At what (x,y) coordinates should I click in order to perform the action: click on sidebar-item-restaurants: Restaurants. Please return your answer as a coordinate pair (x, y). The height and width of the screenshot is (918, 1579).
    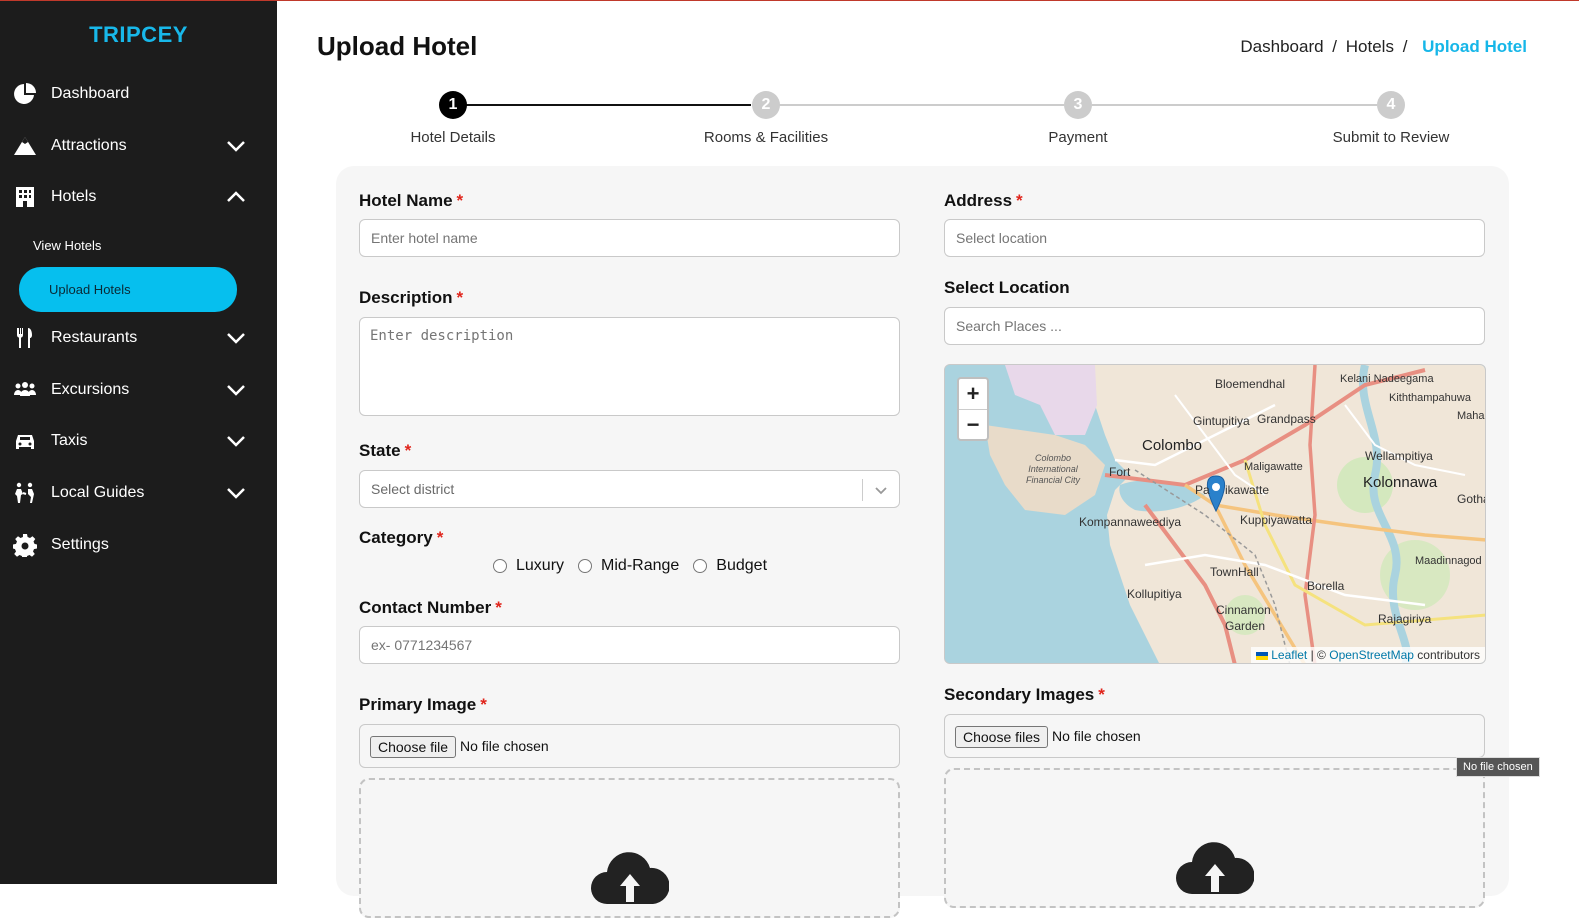
    Looking at the image, I should click on (138, 338).